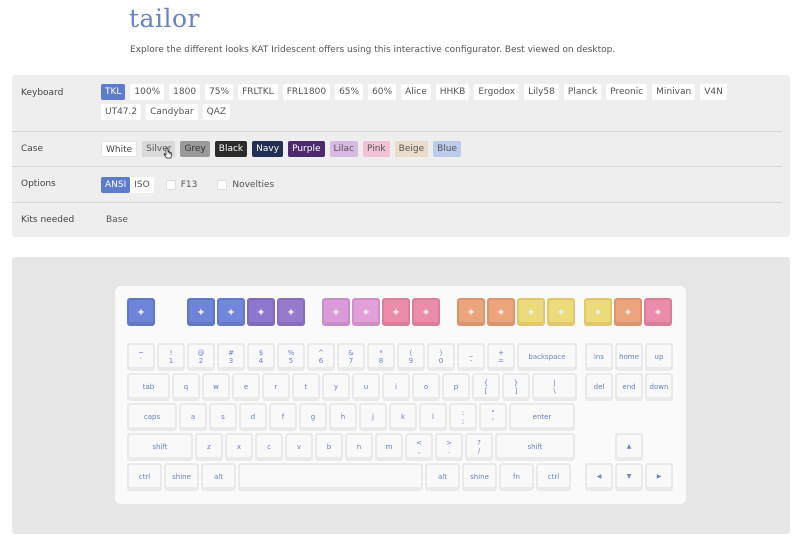  Describe the element at coordinates (582, 92) in the screenshot. I see `keyboard-option-planck: Planck` at that location.